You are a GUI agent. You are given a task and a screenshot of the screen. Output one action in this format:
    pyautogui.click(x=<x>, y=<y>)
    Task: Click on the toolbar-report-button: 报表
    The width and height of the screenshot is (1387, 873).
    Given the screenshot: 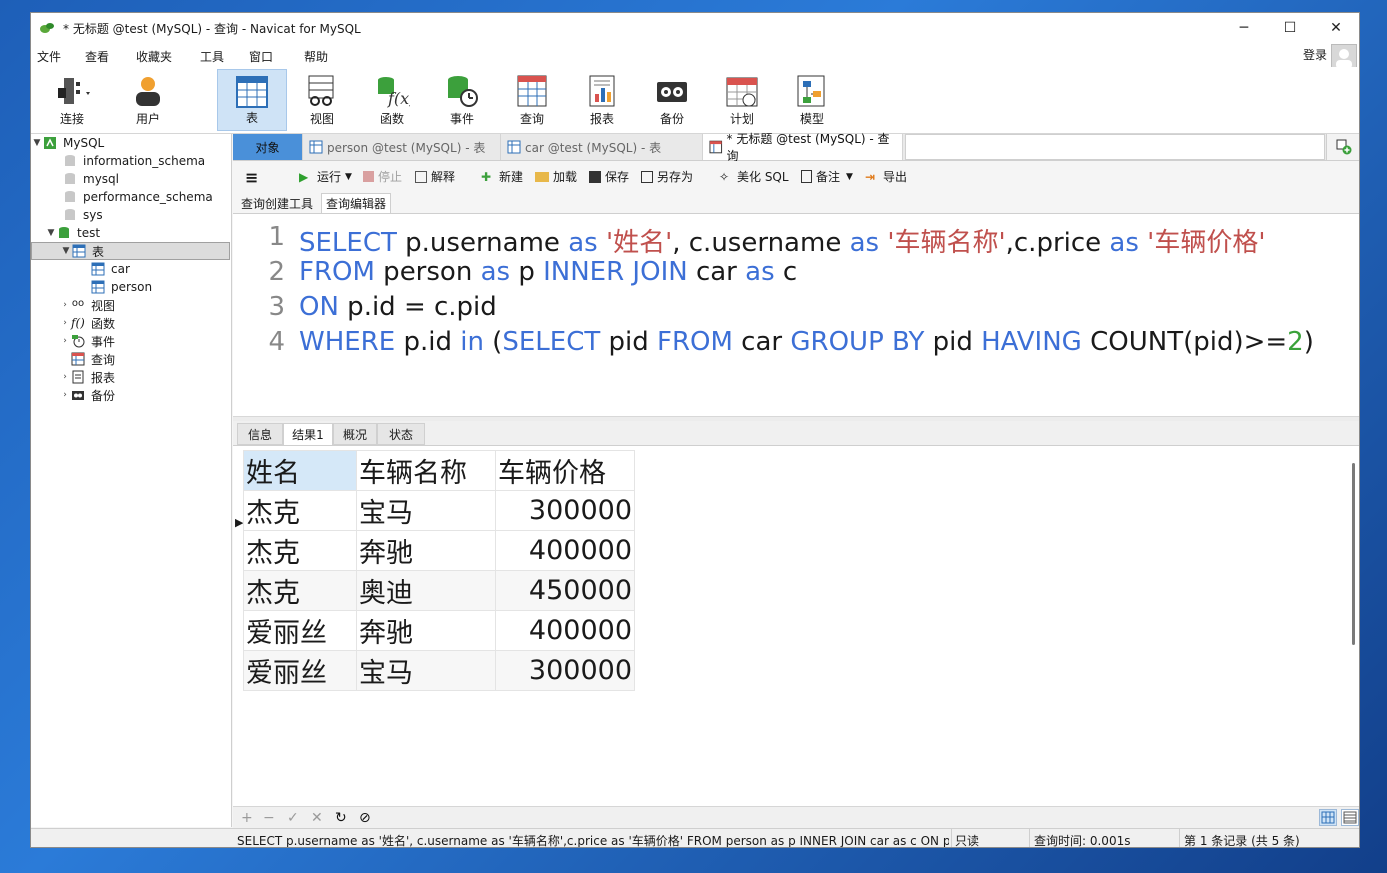 What is the action you would take?
    pyautogui.click(x=602, y=100)
    